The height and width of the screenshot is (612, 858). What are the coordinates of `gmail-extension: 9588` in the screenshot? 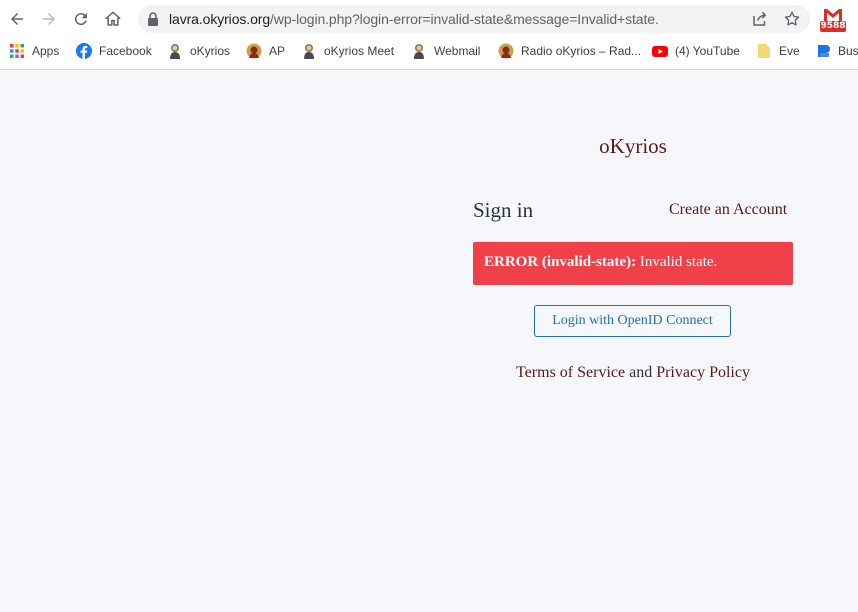 It's located at (833, 20).